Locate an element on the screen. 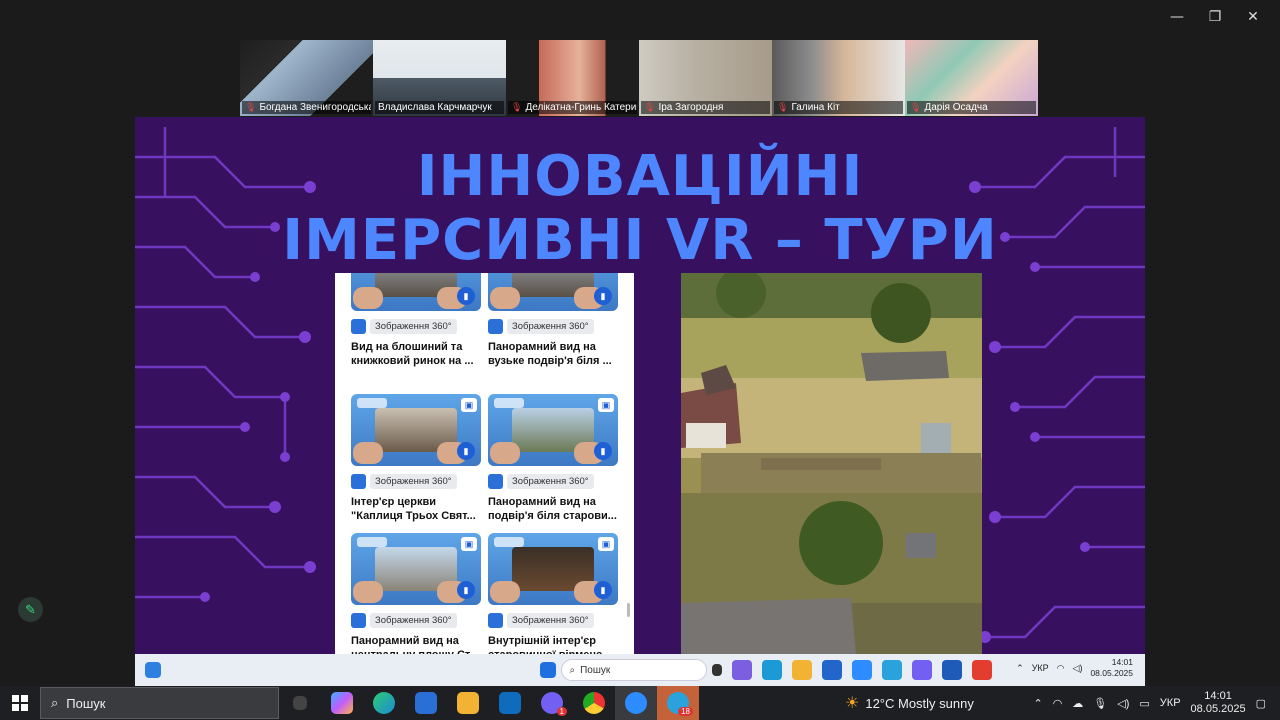  volume-icon: ◁) is located at coordinates (1123, 703).